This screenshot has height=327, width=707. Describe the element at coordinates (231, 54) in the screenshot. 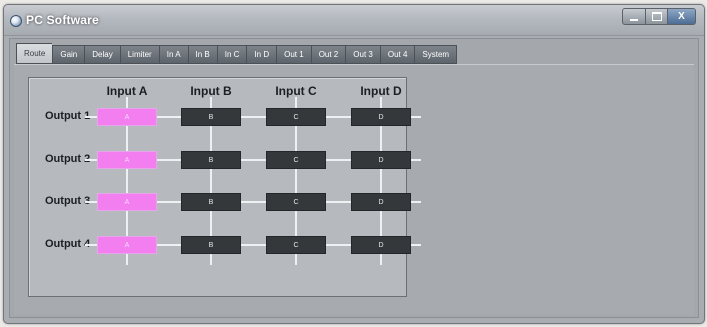

I see `tab-in-c: In C` at that location.